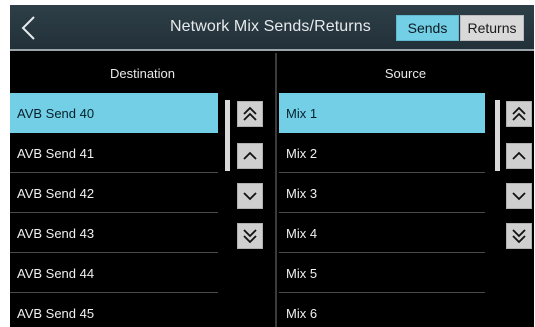  Describe the element at coordinates (227, 135) in the screenshot. I see `destination-scrollbar` at that location.